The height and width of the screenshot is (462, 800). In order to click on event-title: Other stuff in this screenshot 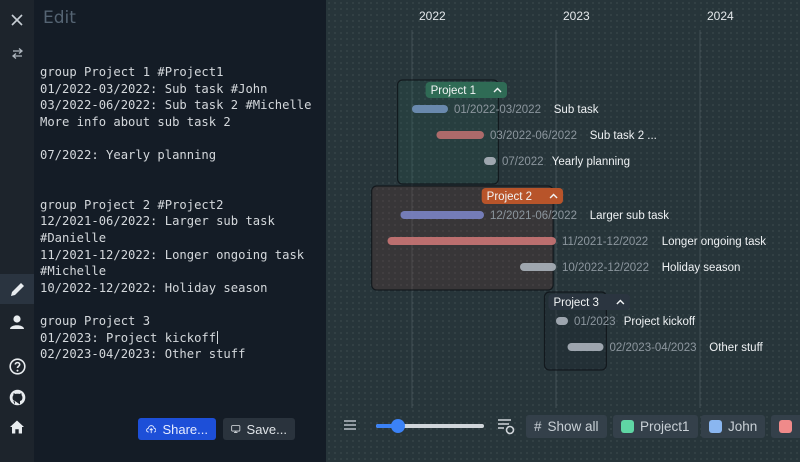, I will do `click(736, 348)`.